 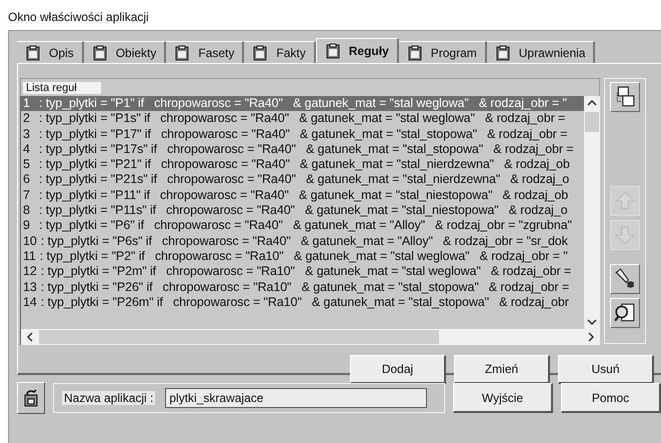 What do you see at coordinates (296, 398) in the screenshot?
I see `name-field: plytki_skrawajace` at bounding box center [296, 398].